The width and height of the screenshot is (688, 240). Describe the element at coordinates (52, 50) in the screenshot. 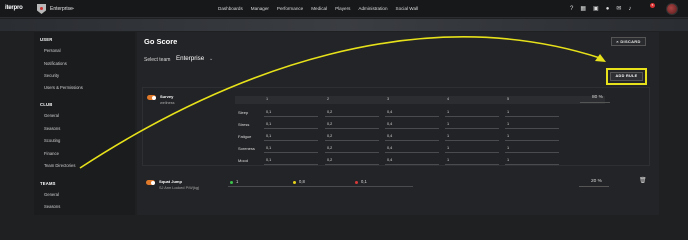

I see `sidebar-item-personal: Personal` at that location.